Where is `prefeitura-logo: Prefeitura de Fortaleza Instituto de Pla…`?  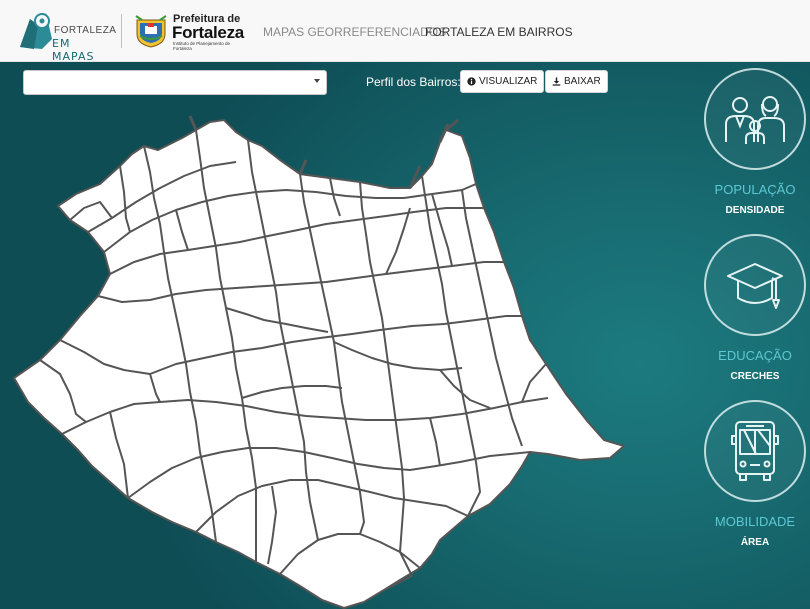 prefeitura-logo: Prefeitura de Fortaleza Instituto de Pla… is located at coordinates (191, 31).